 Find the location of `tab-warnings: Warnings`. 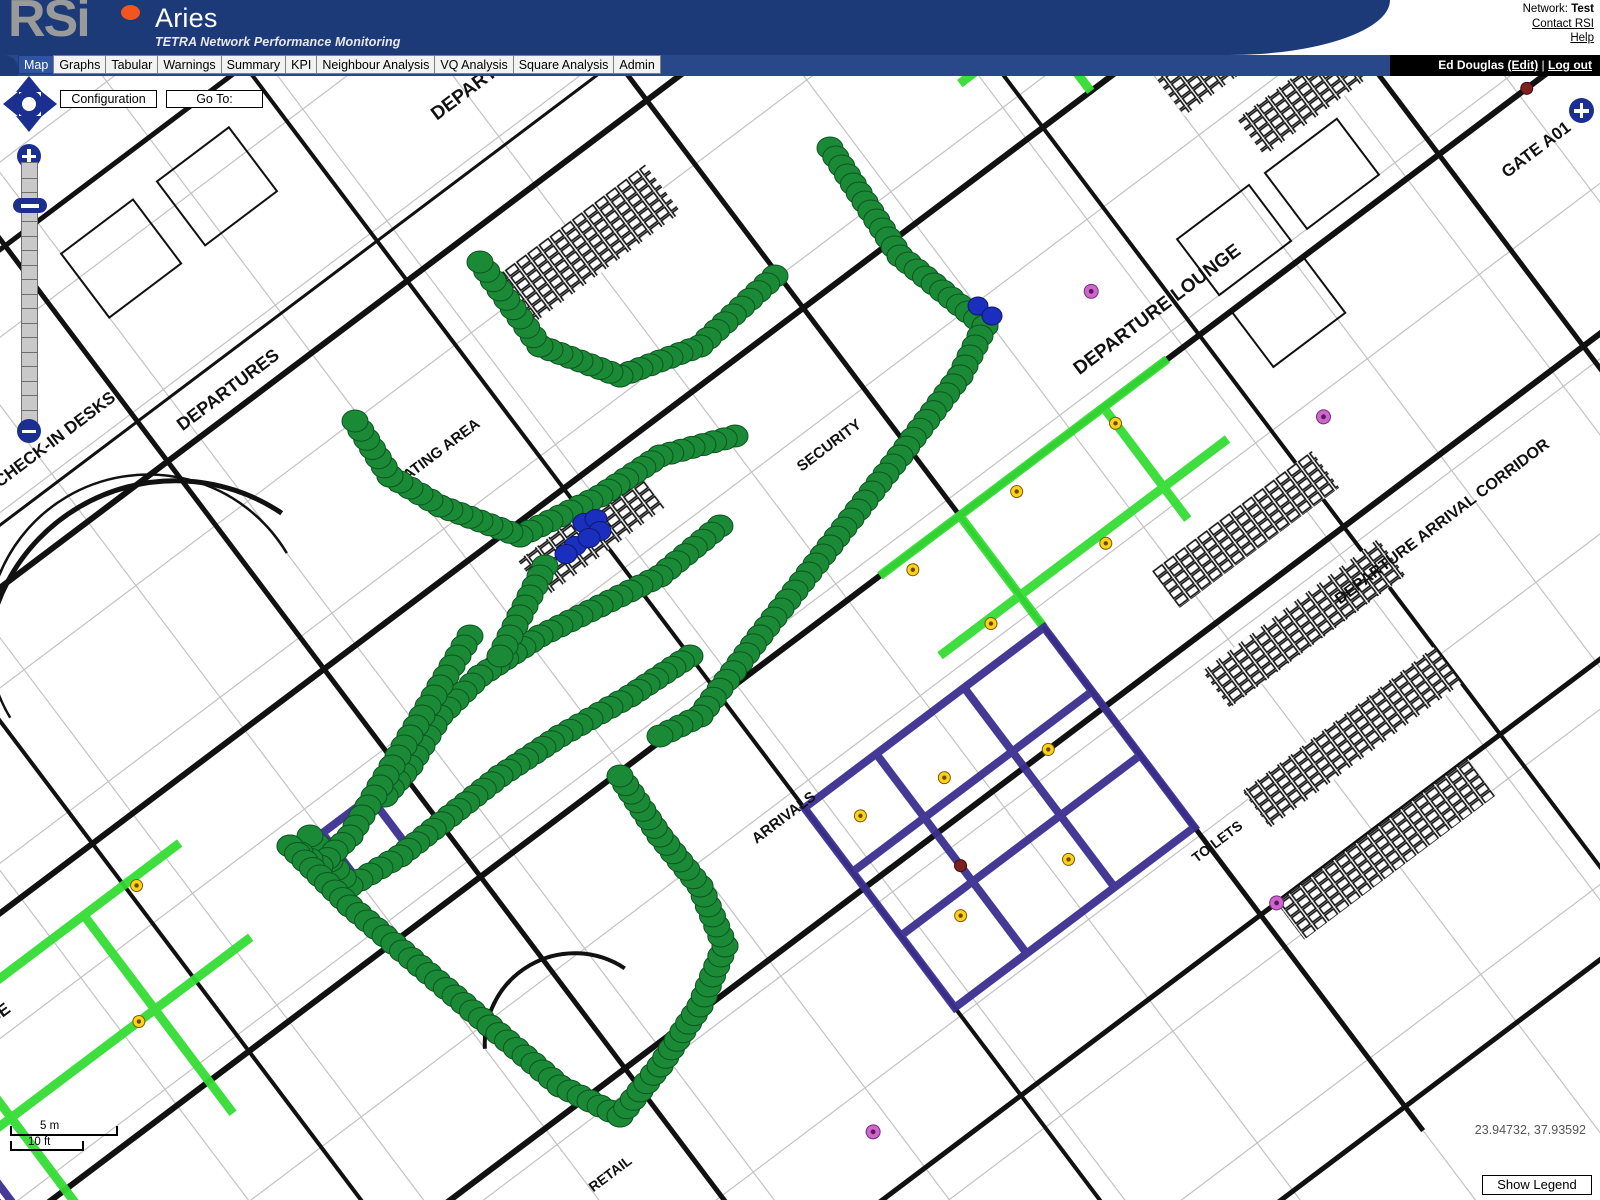

tab-warnings: Warnings is located at coordinates (189, 64).